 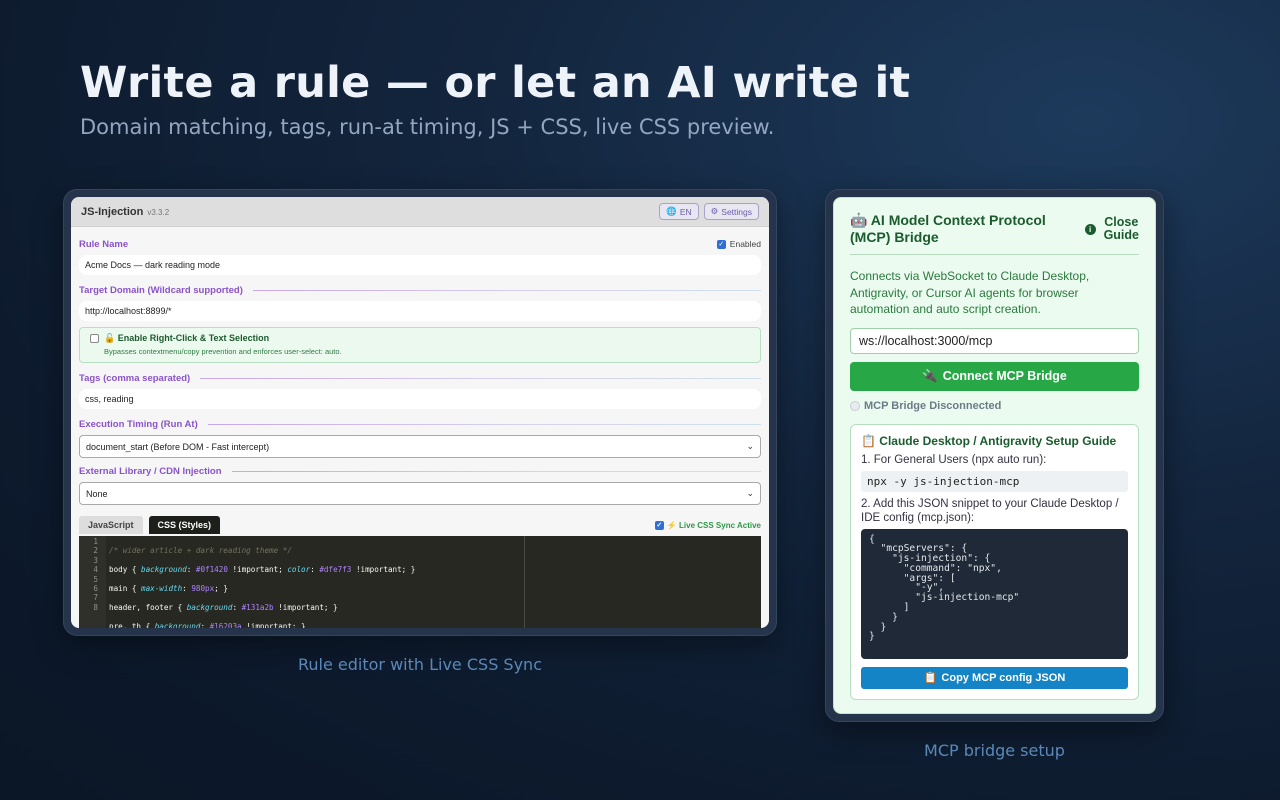 What do you see at coordinates (200, 551) in the screenshot?
I see `code-line: /* wider article + dark reading theme */` at bounding box center [200, 551].